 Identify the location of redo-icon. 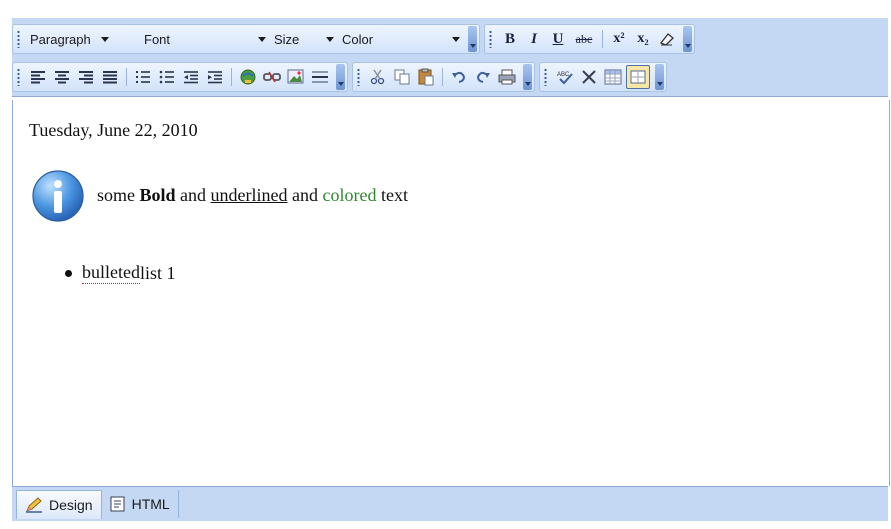
(483, 77).